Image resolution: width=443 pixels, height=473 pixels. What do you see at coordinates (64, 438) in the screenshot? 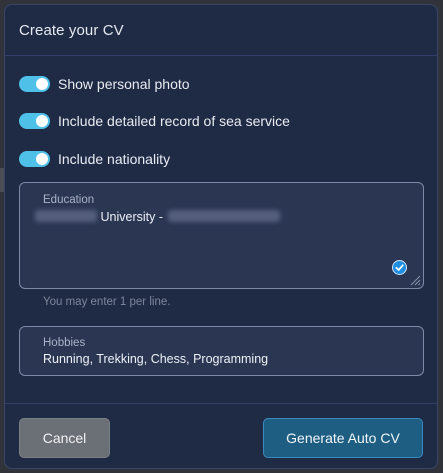
I see `cancel-button: Cancel` at bounding box center [64, 438].